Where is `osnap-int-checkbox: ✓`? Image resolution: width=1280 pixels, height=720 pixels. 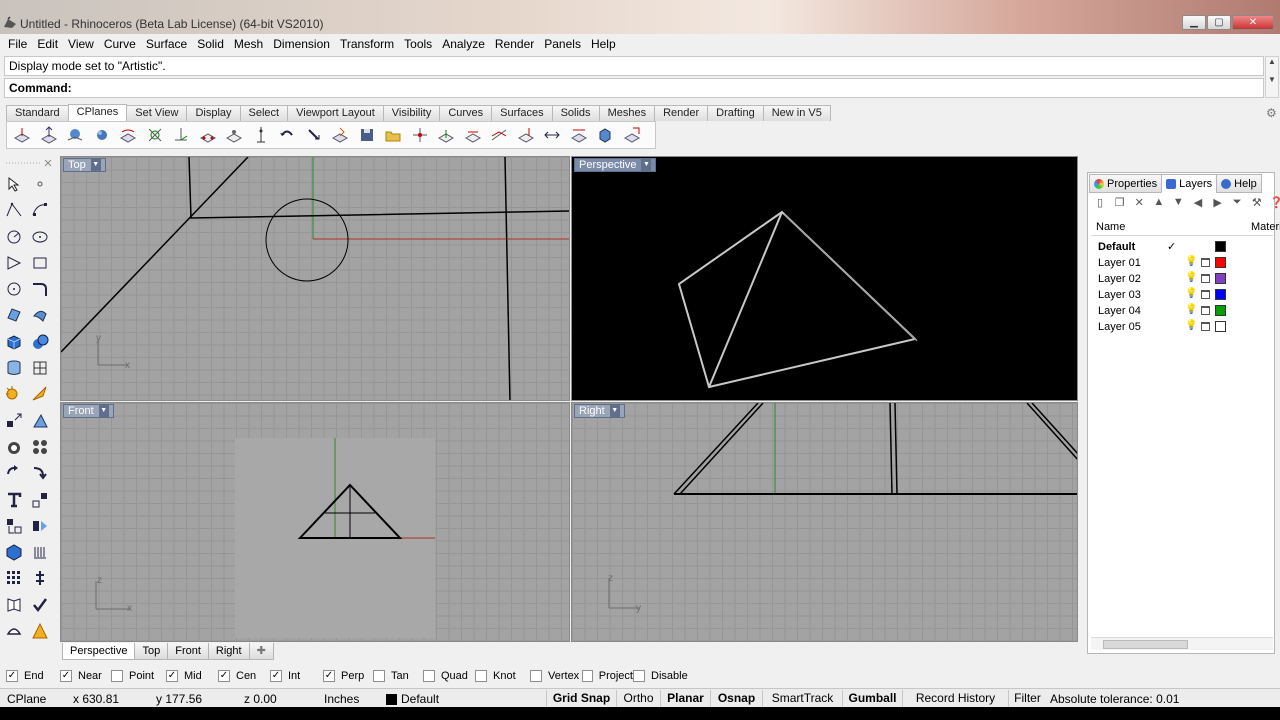 osnap-int-checkbox: ✓ is located at coordinates (276, 676).